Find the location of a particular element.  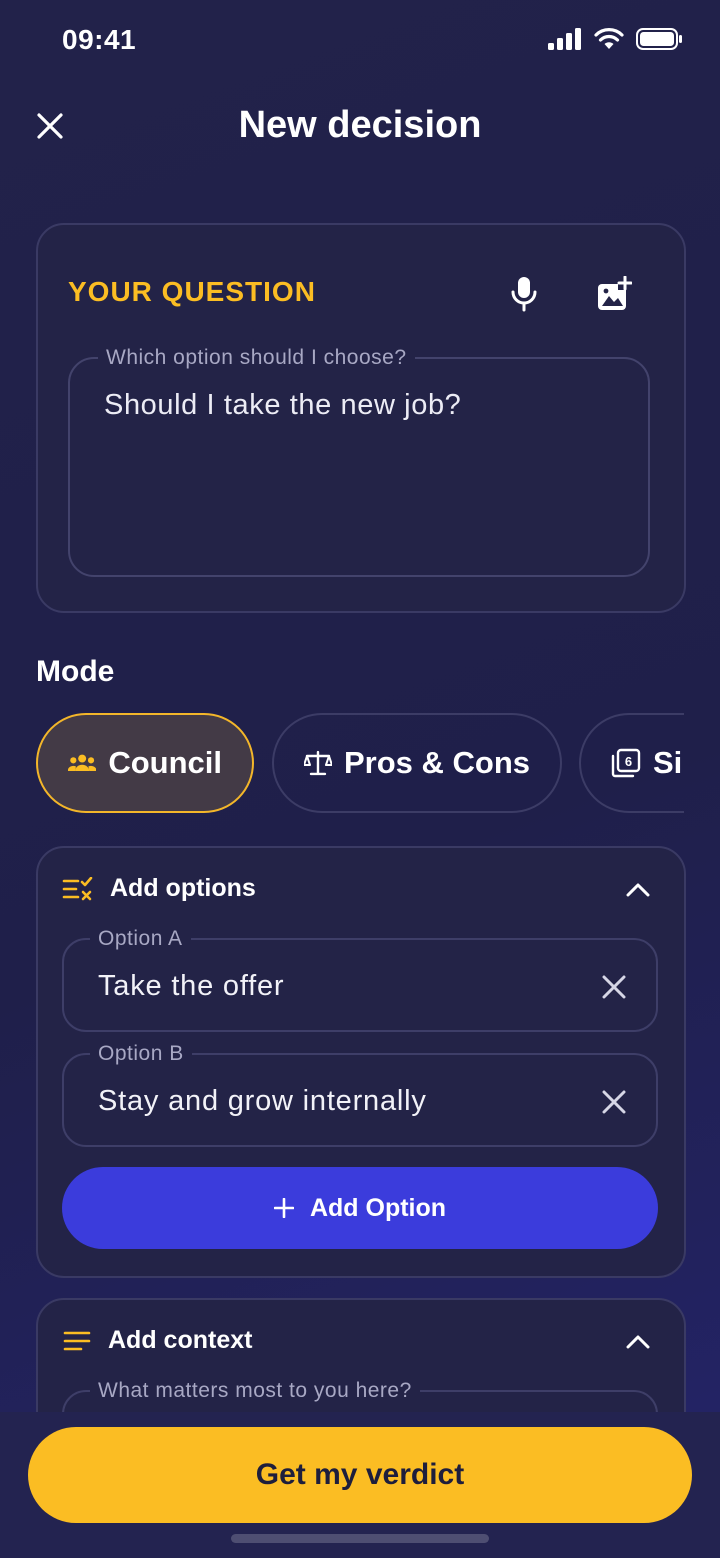

voice-input-button is located at coordinates (524, 294).